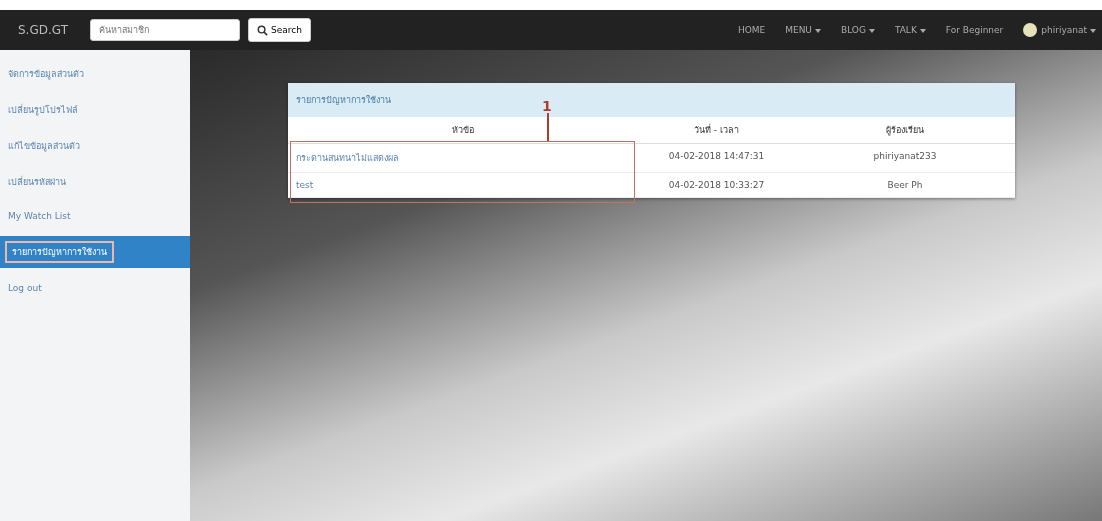 This screenshot has width=1102, height=521. What do you see at coordinates (95, 110) in the screenshot?
I see `sidebar-item: เปลี่ยนรูปโปรไฟล์` at bounding box center [95, 110].